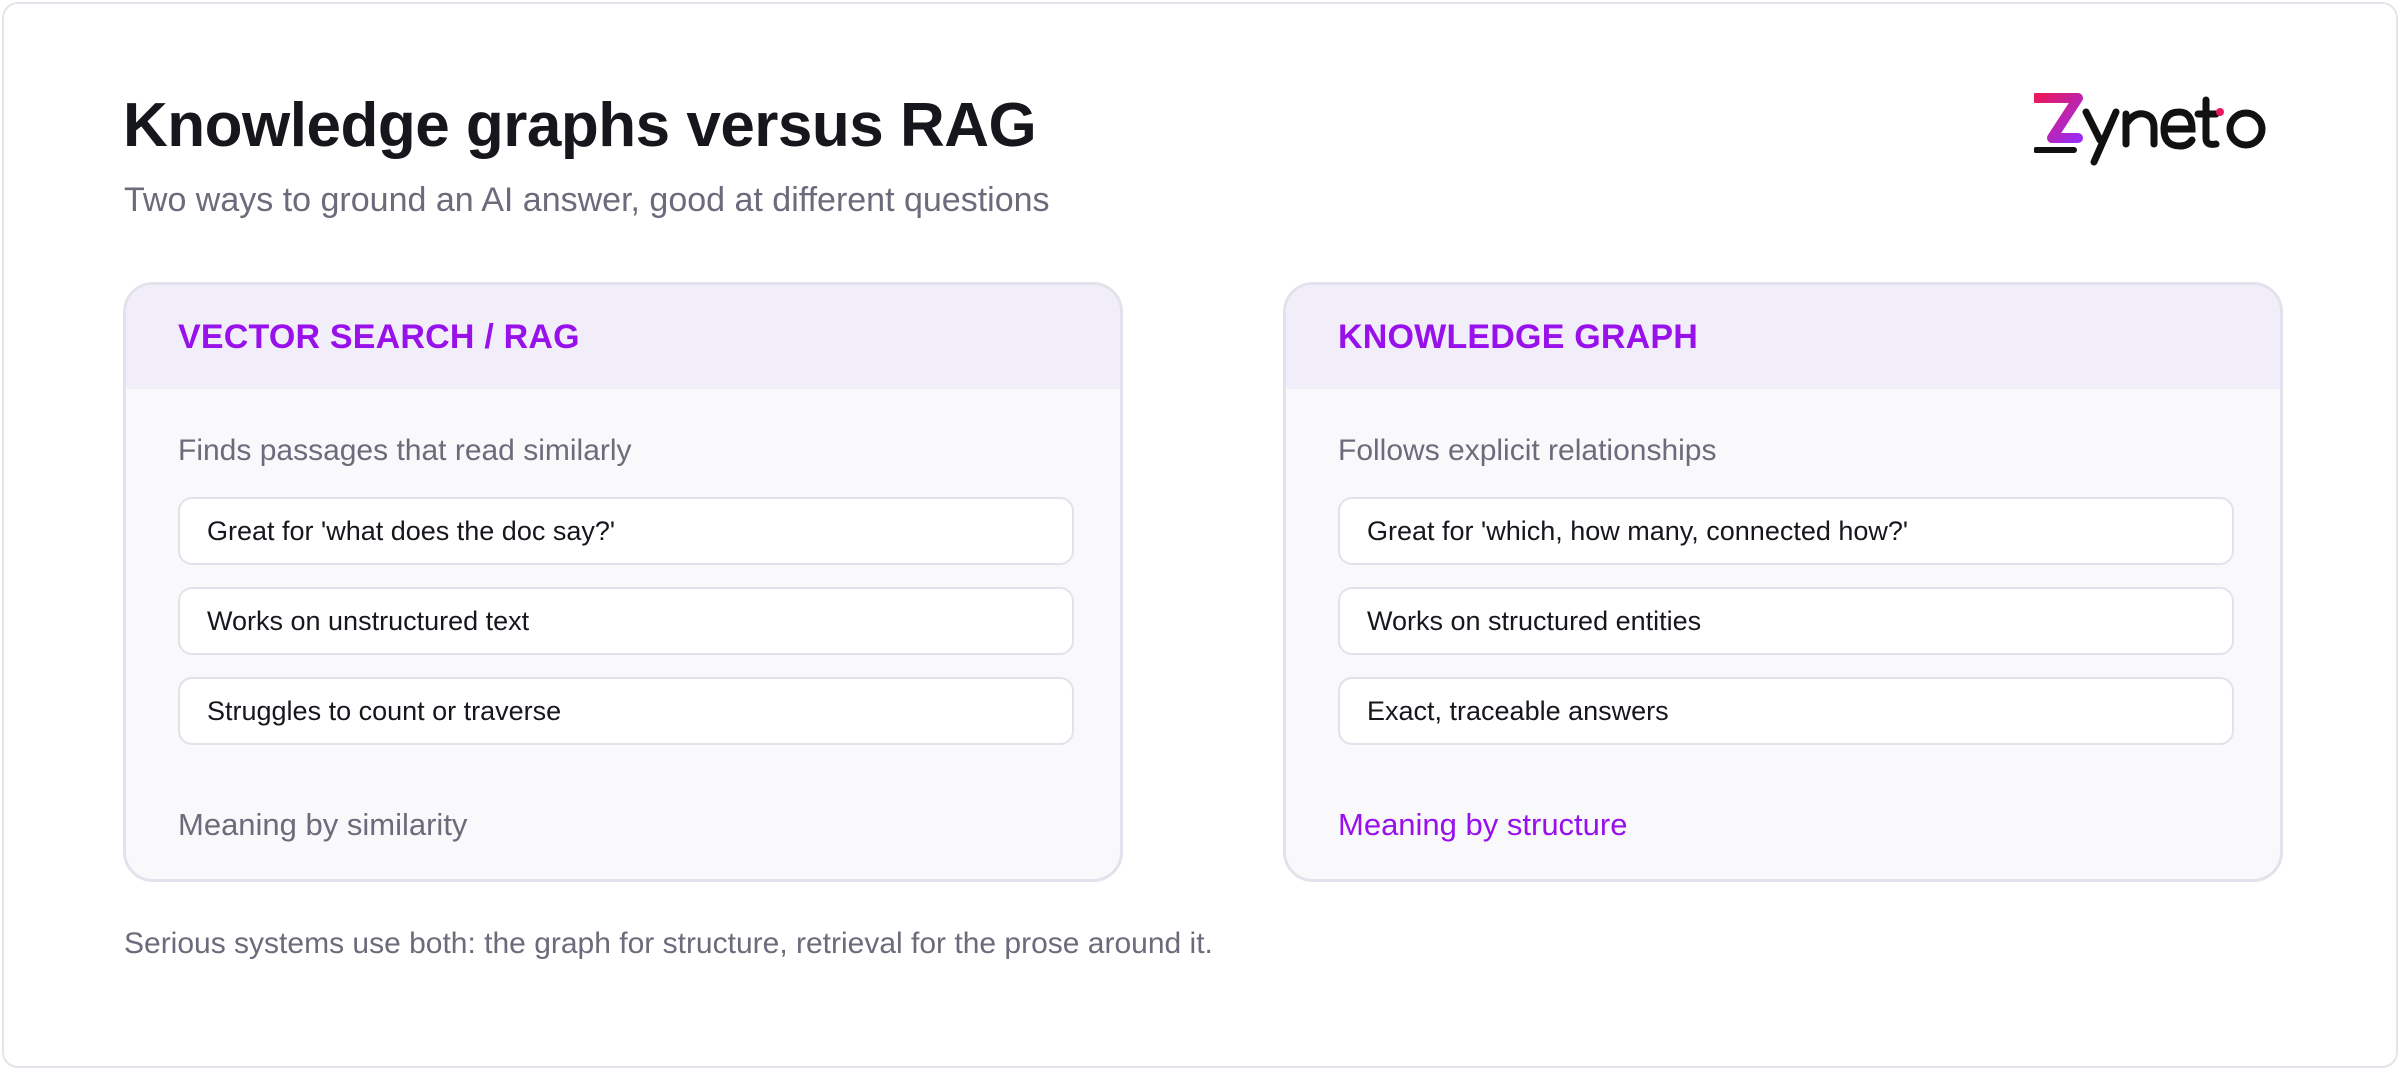 This screenshot has width=2400, height=1070. What do you see at coordinates (626, 621) in the screenshot?
I see `rag-item: Works on unstructured text` at bounding box center [626, 621].